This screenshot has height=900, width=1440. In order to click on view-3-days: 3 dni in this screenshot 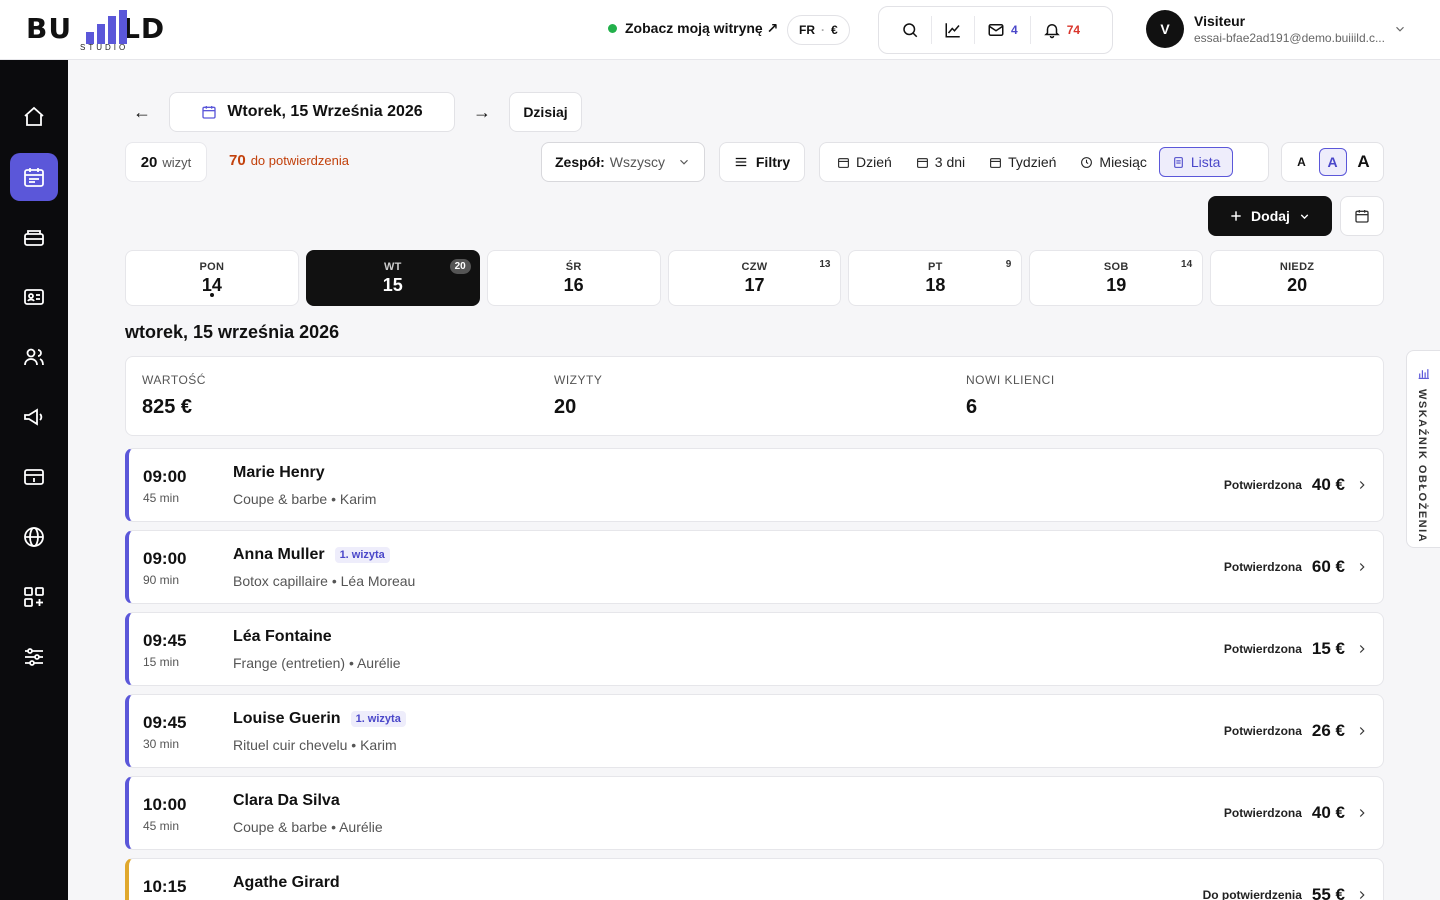, I will do `click(940, 162)`.